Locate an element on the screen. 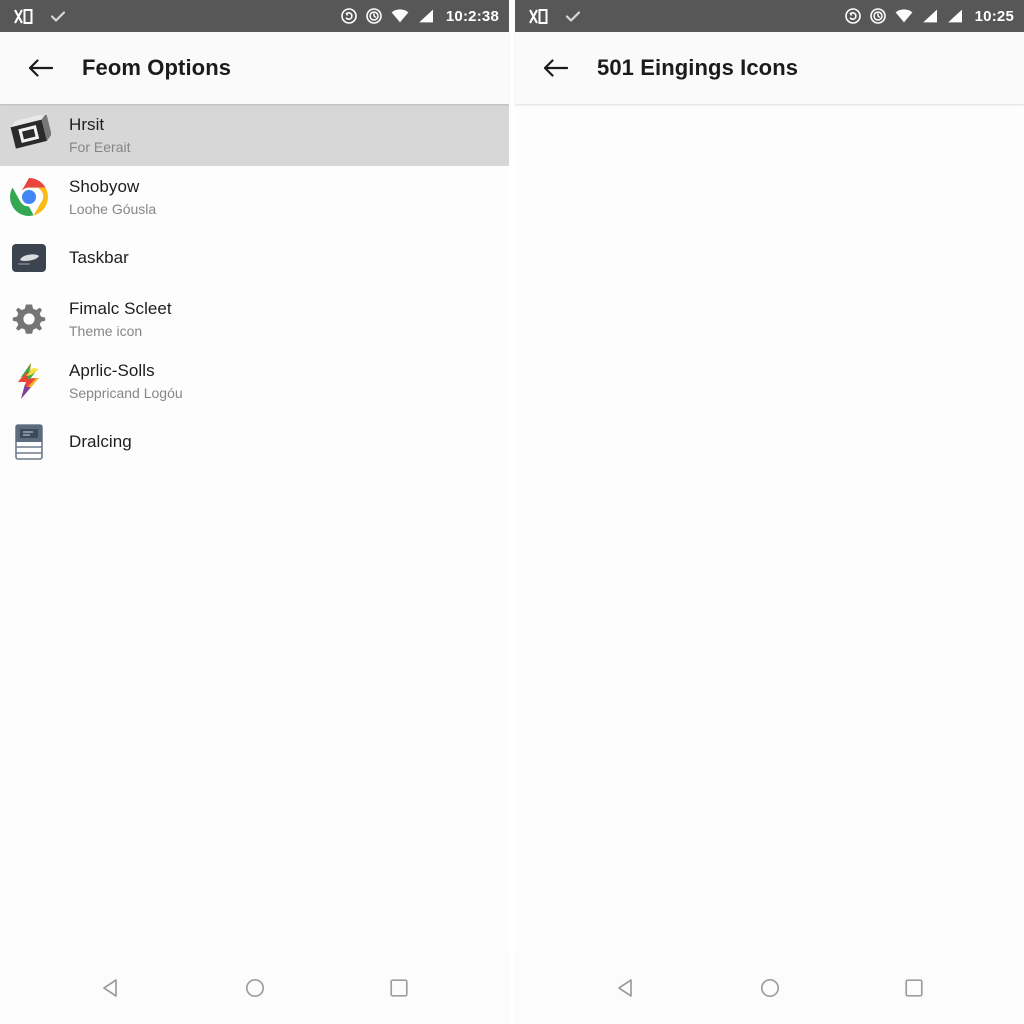  status-bar-right-icons: 10:2:38 is located at coordinates (420, 16).